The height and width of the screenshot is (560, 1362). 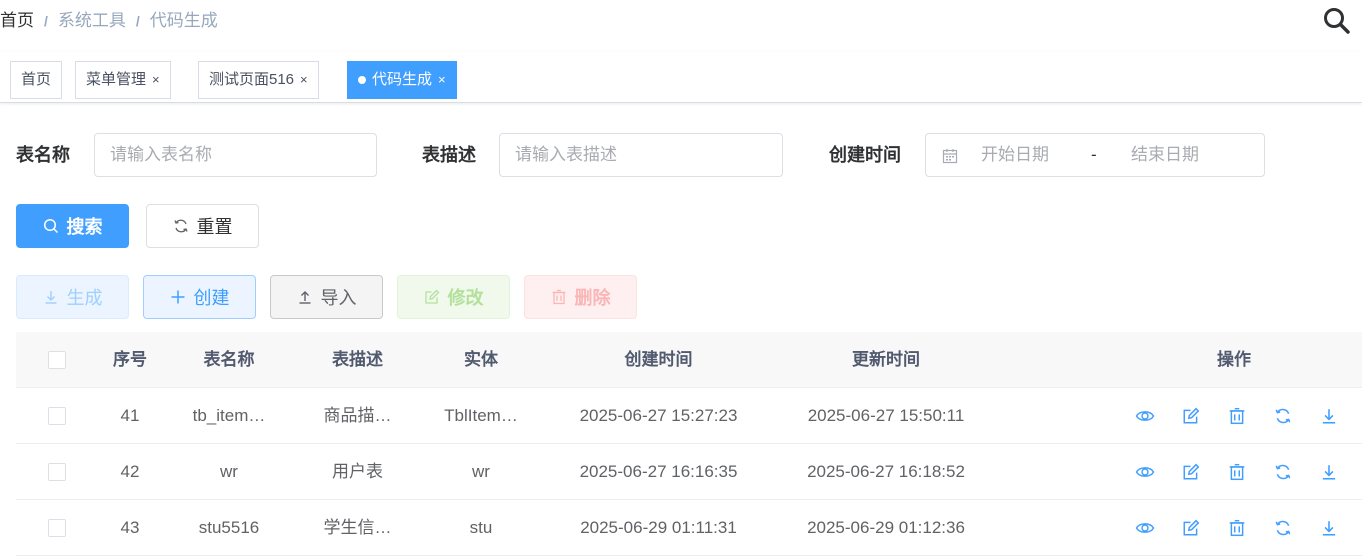 I want to click on select-all-checkbox, so click(x=57, y=360).